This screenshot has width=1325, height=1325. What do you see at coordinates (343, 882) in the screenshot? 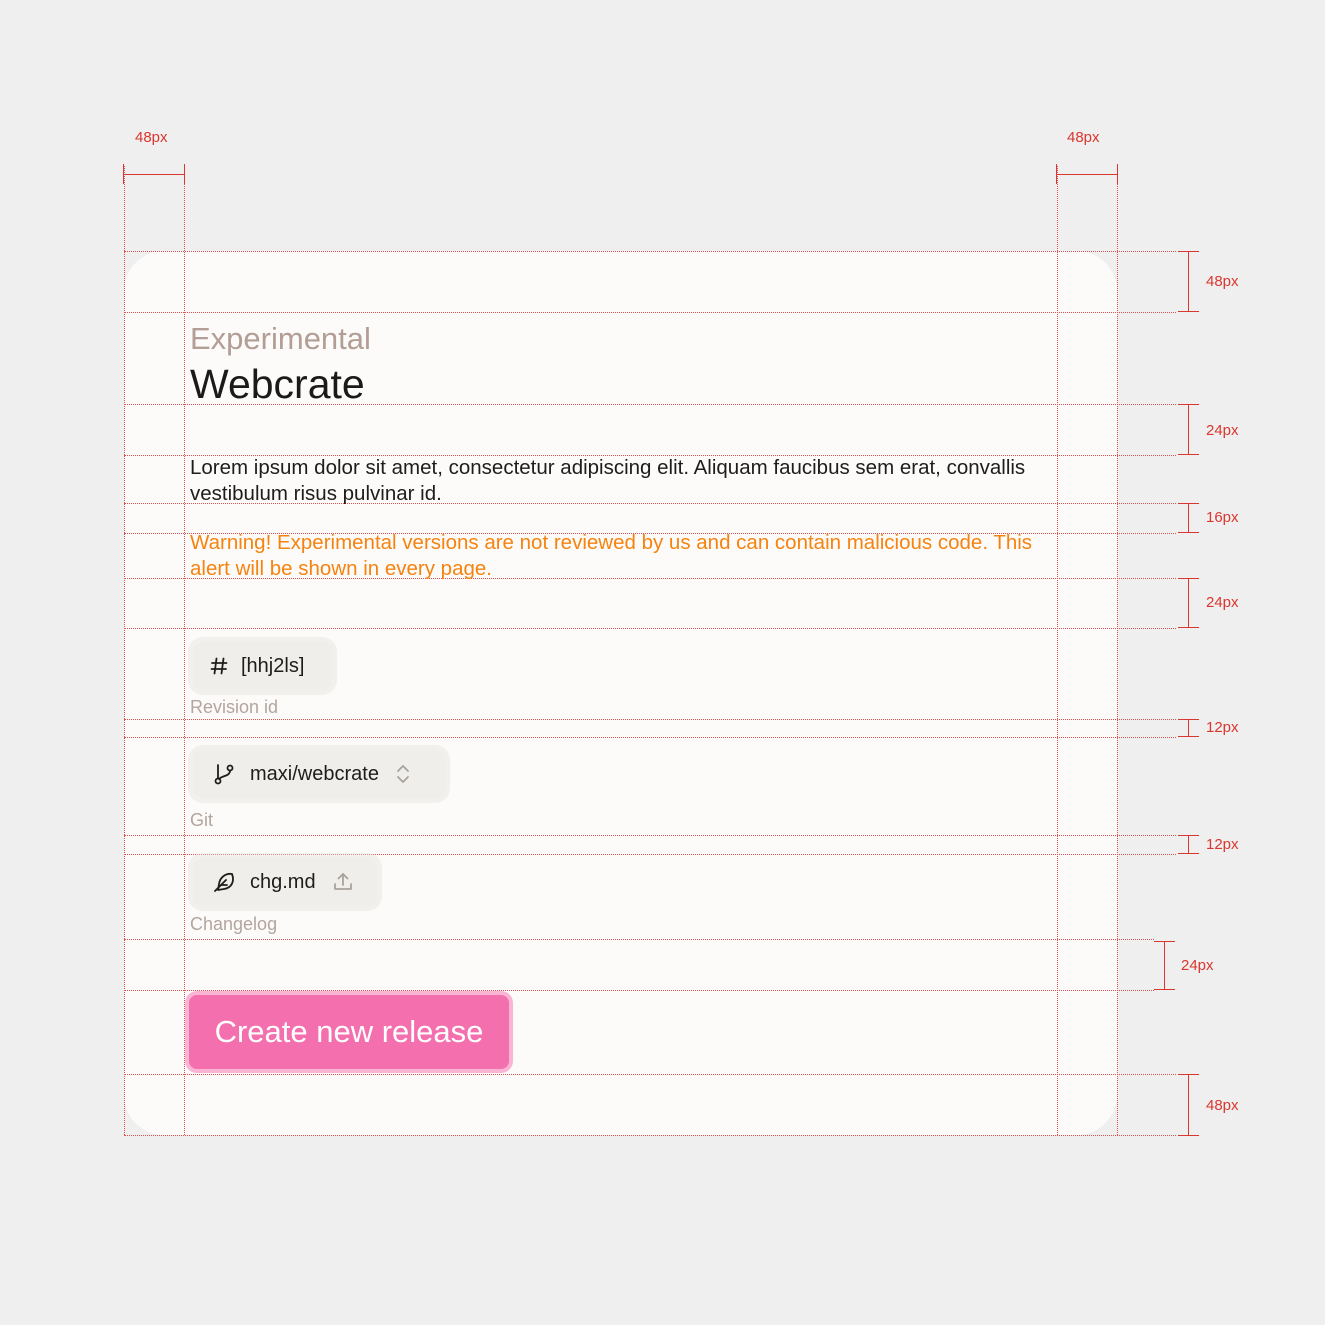
I see `upload-icon` at bounding box center [343, 882].